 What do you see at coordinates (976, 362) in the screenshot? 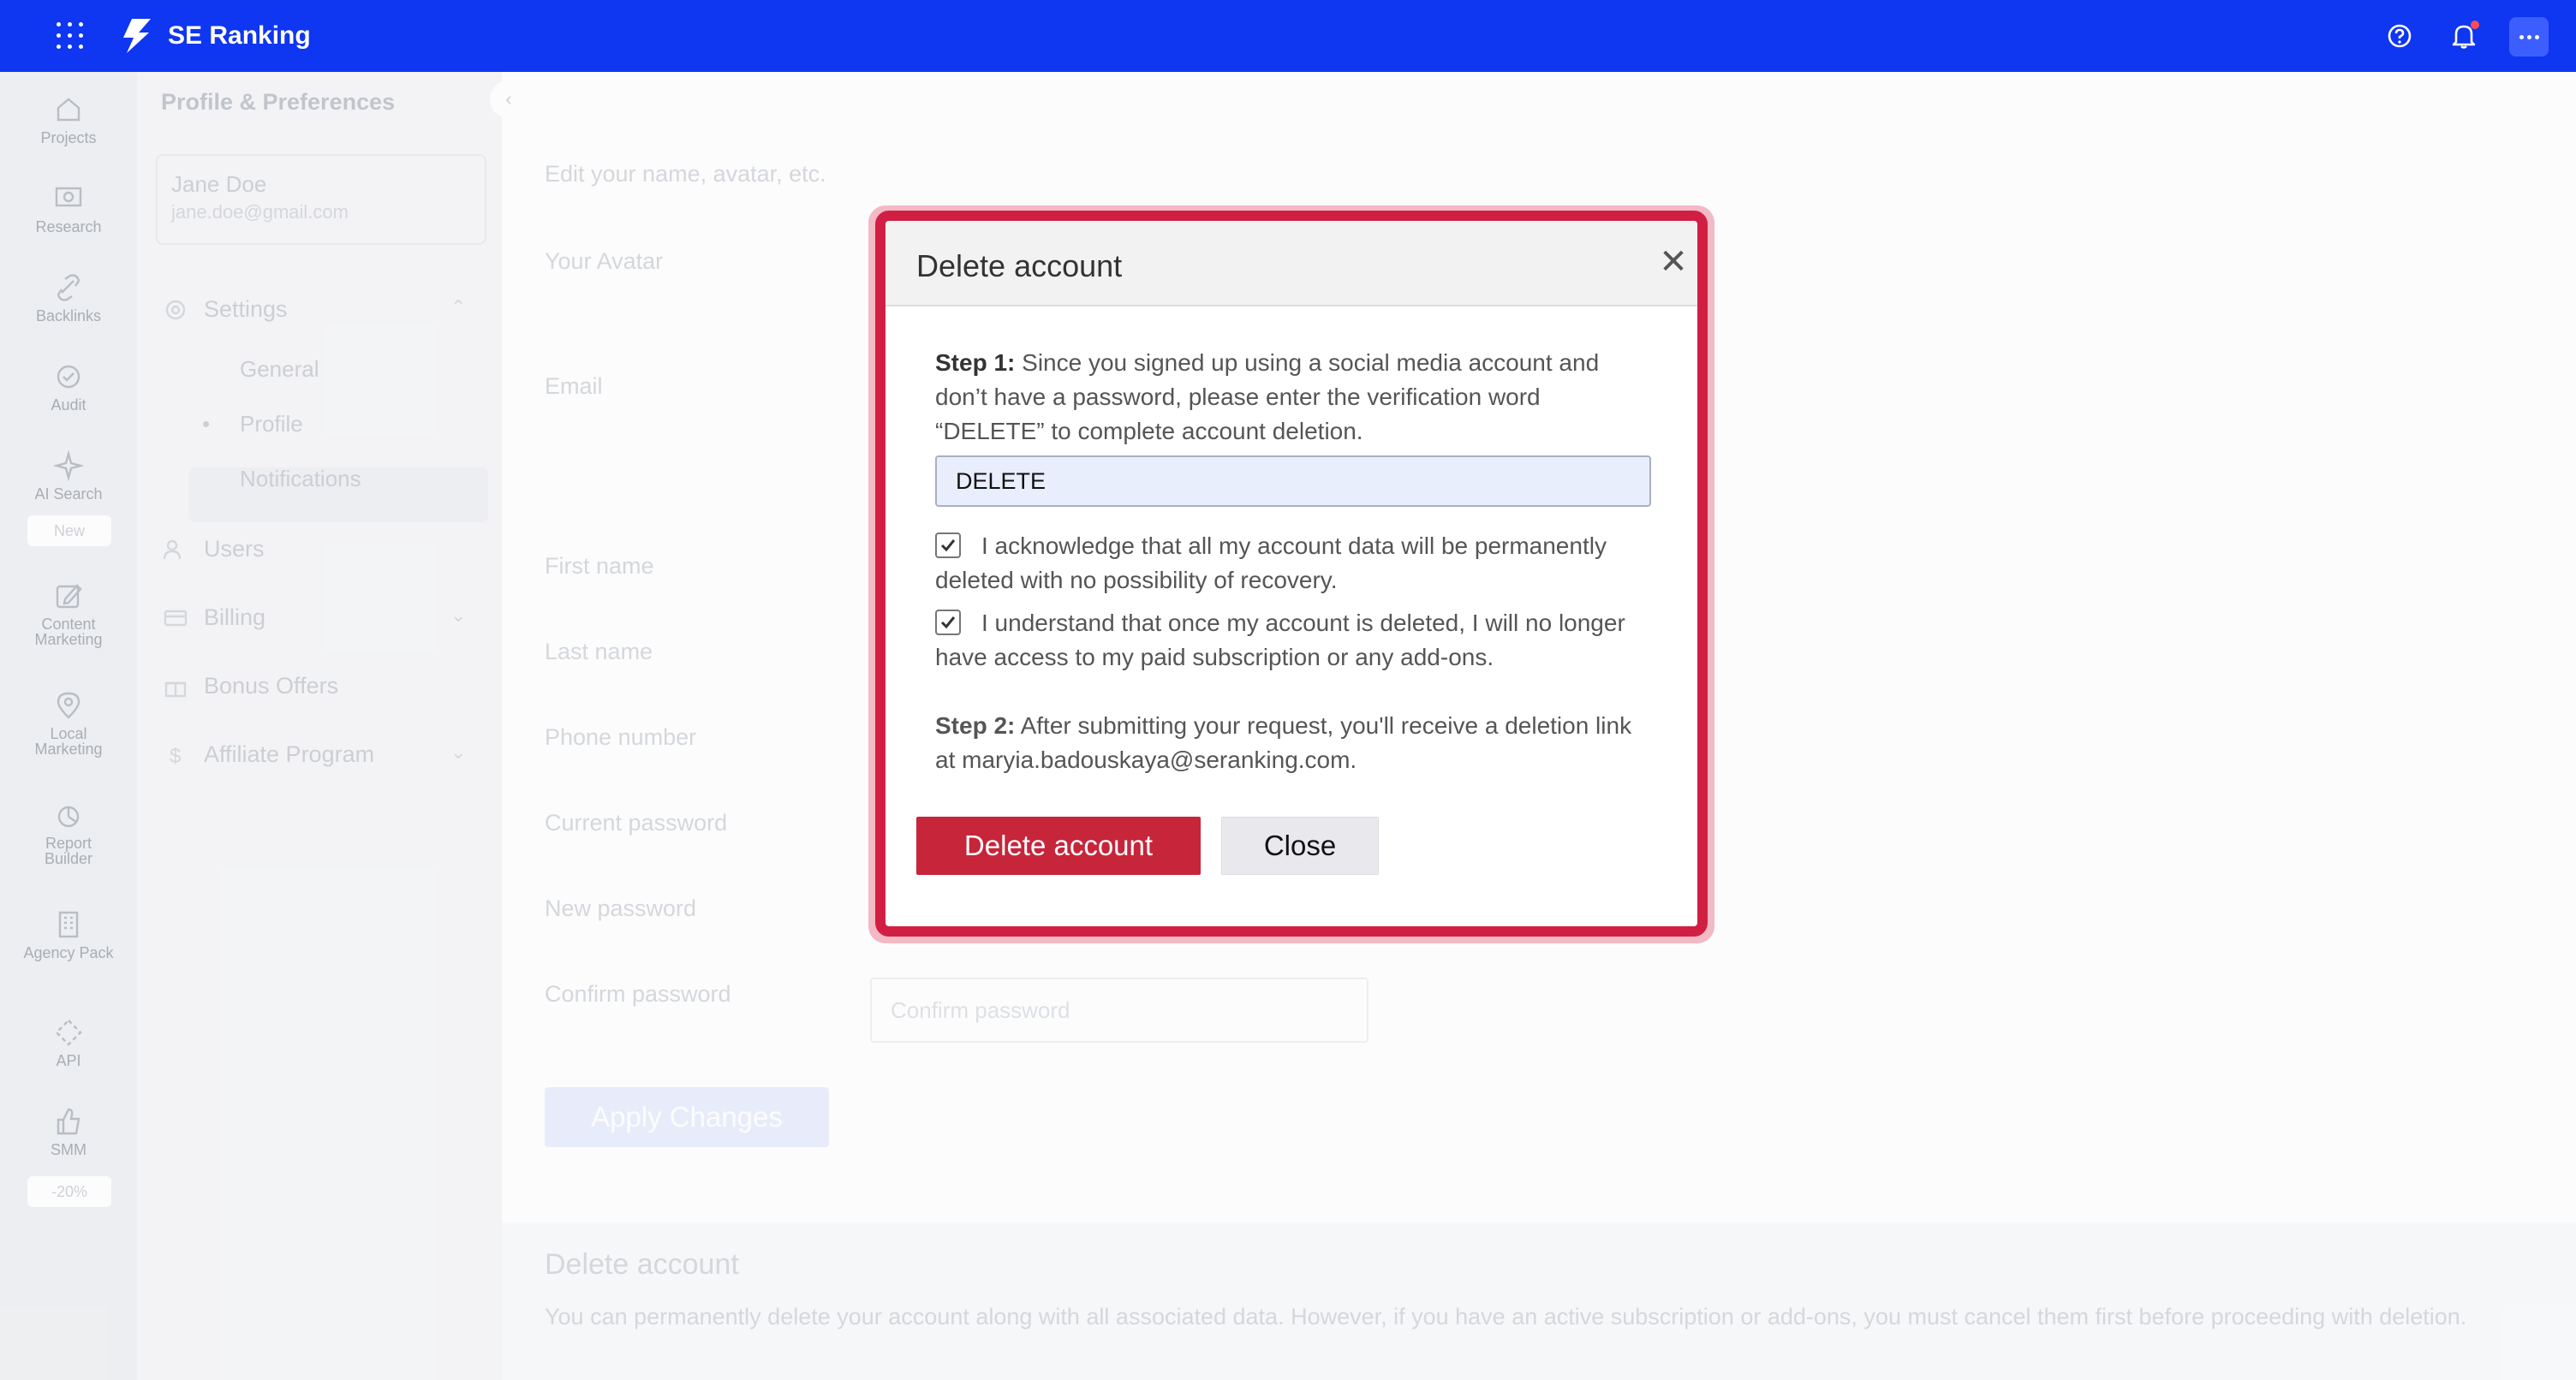
I see `step1-label: Step 1:` at bounding box center [976, 362].